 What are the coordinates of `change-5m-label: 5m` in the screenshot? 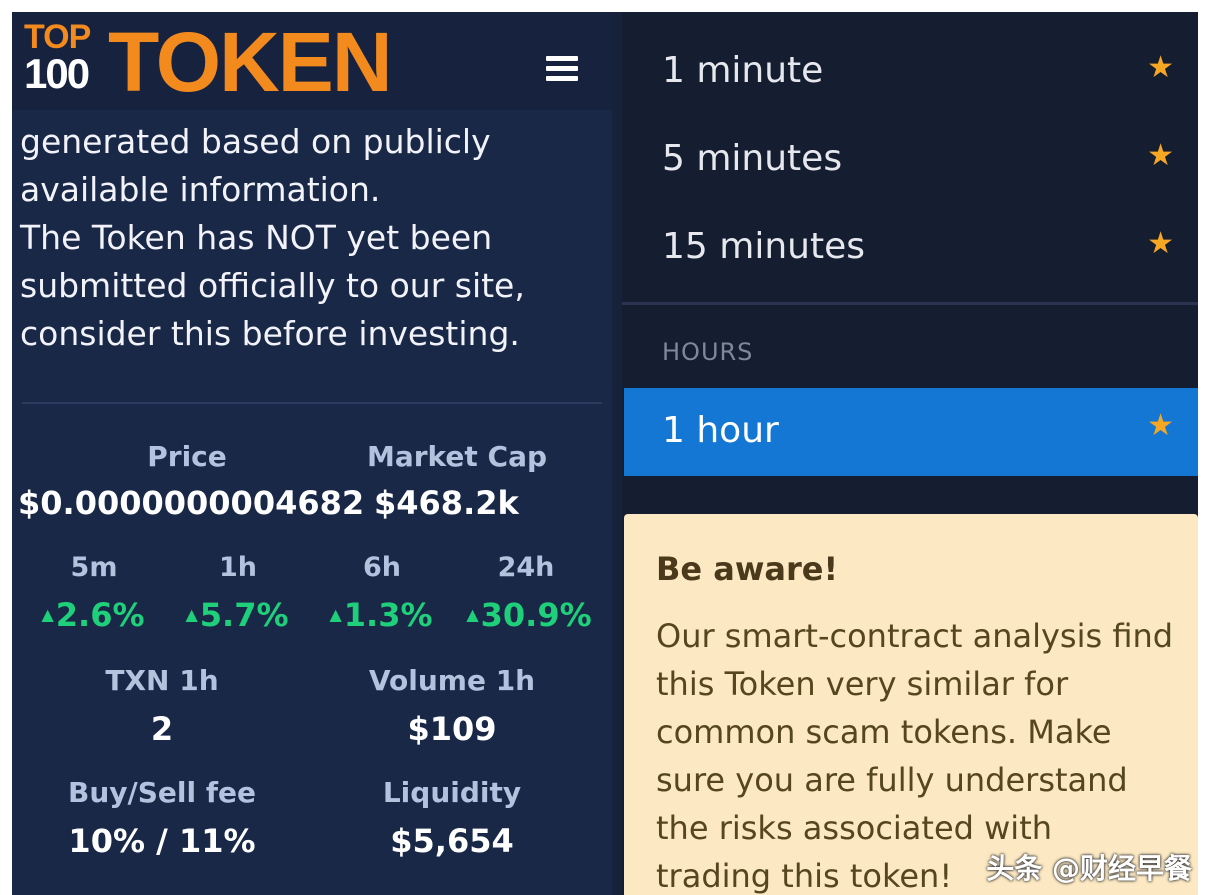 It's located at (94, 567).